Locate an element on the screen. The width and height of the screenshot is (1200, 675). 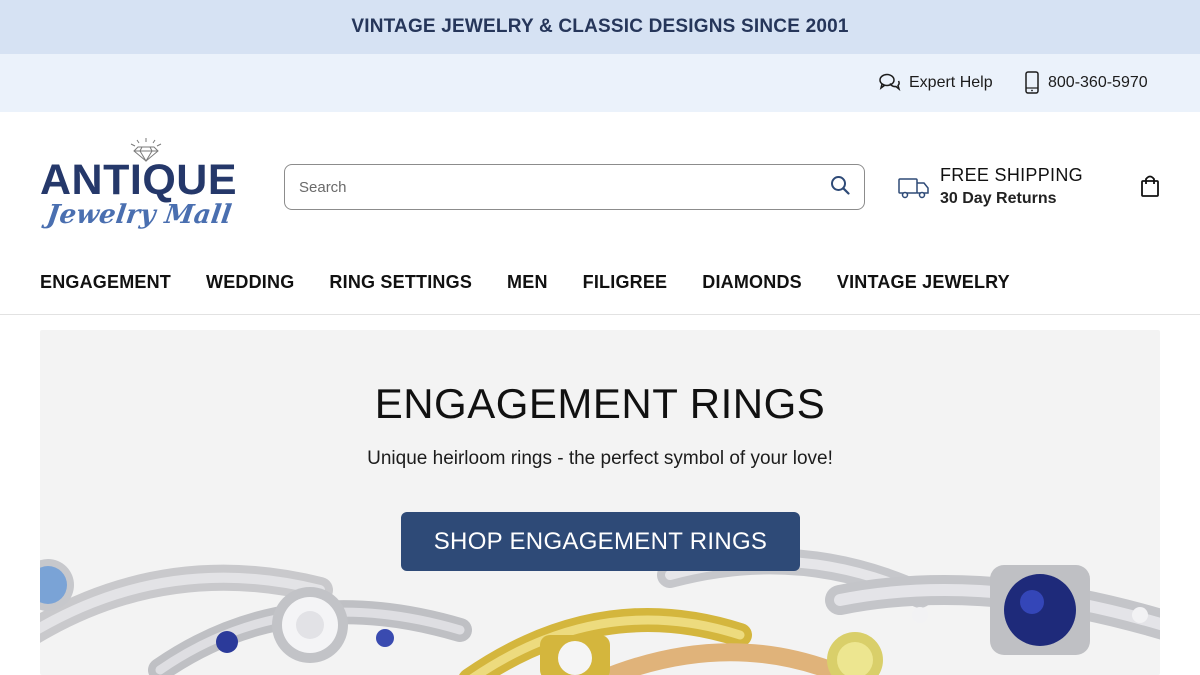
nav-item-men: MEN is located at coordinates (527, 275).